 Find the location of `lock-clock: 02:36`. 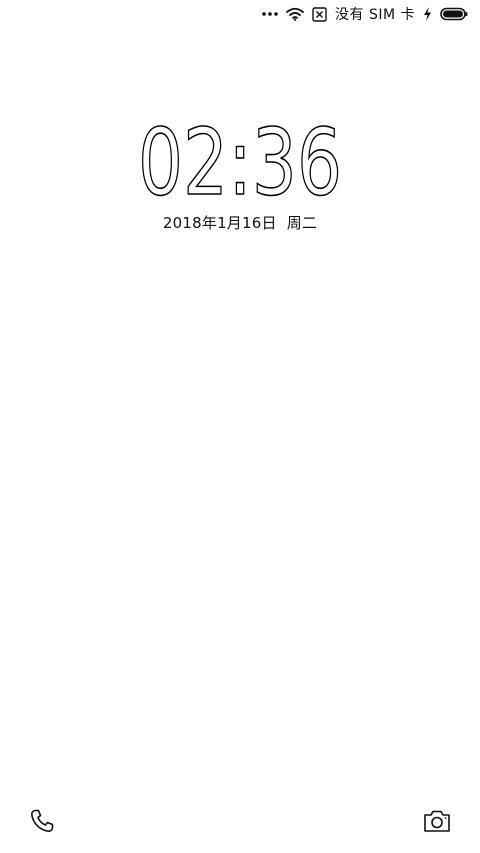

lock-clock: 02:36 is located at coordinates (240, 161).